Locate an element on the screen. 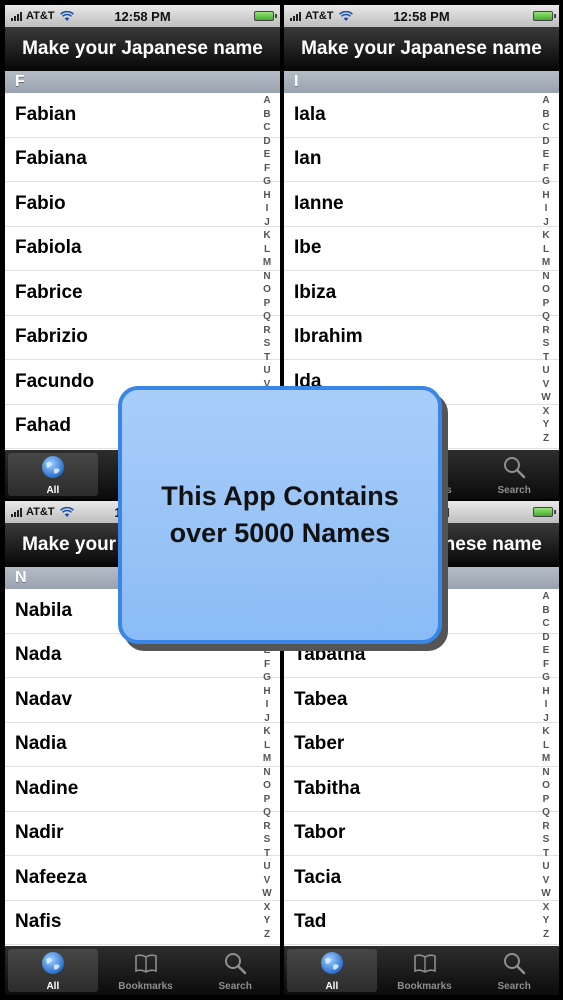 The height and width of the screenshot is (1000, 563). list-item: Fabiola is located at coordinates (142, 248).